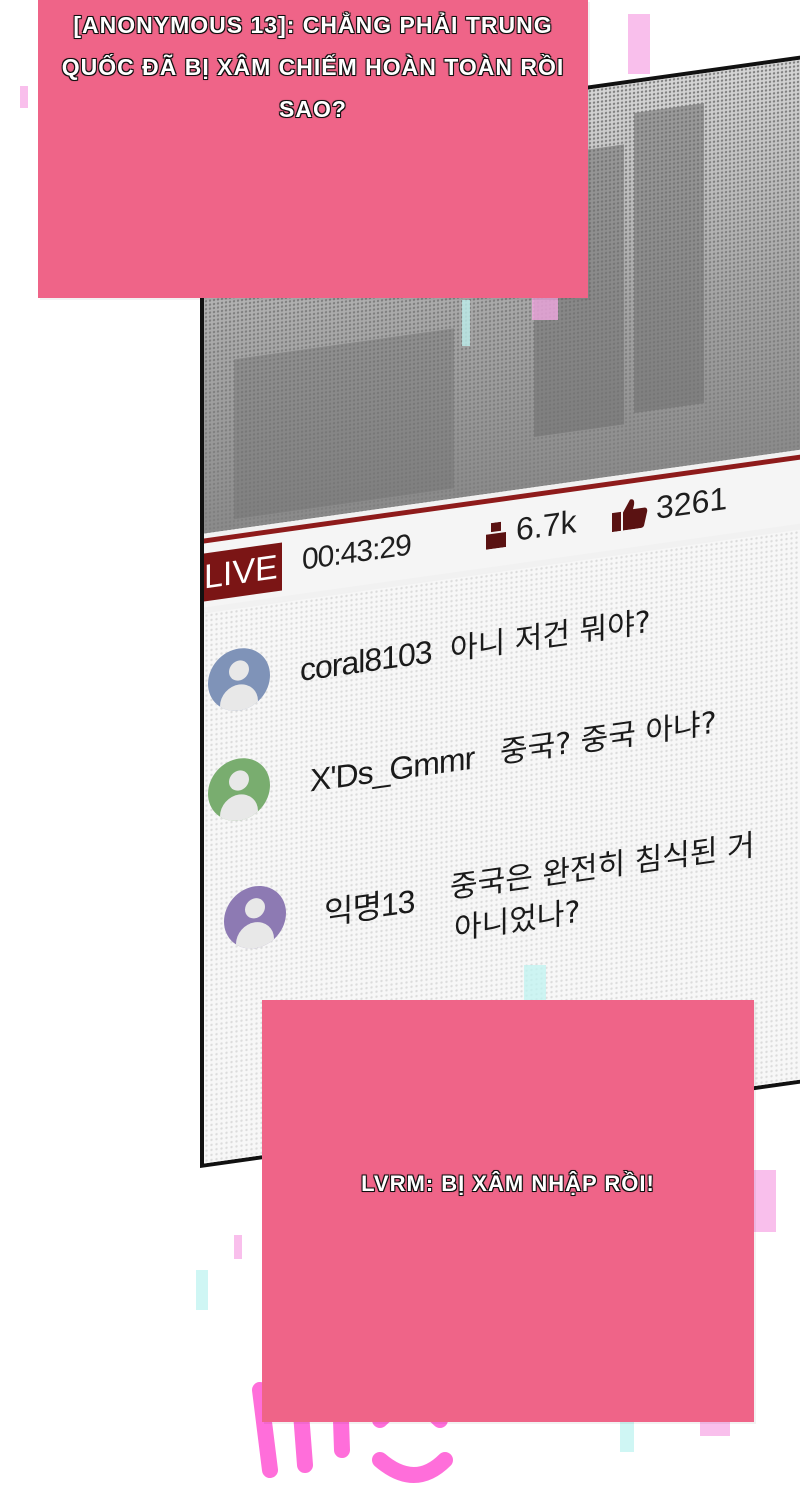 The height and width of the screenshot is (1500, 800). Describe the element at coordinates (630, 516) in the screenshot. I see `thumbs-up-icon` at that location.